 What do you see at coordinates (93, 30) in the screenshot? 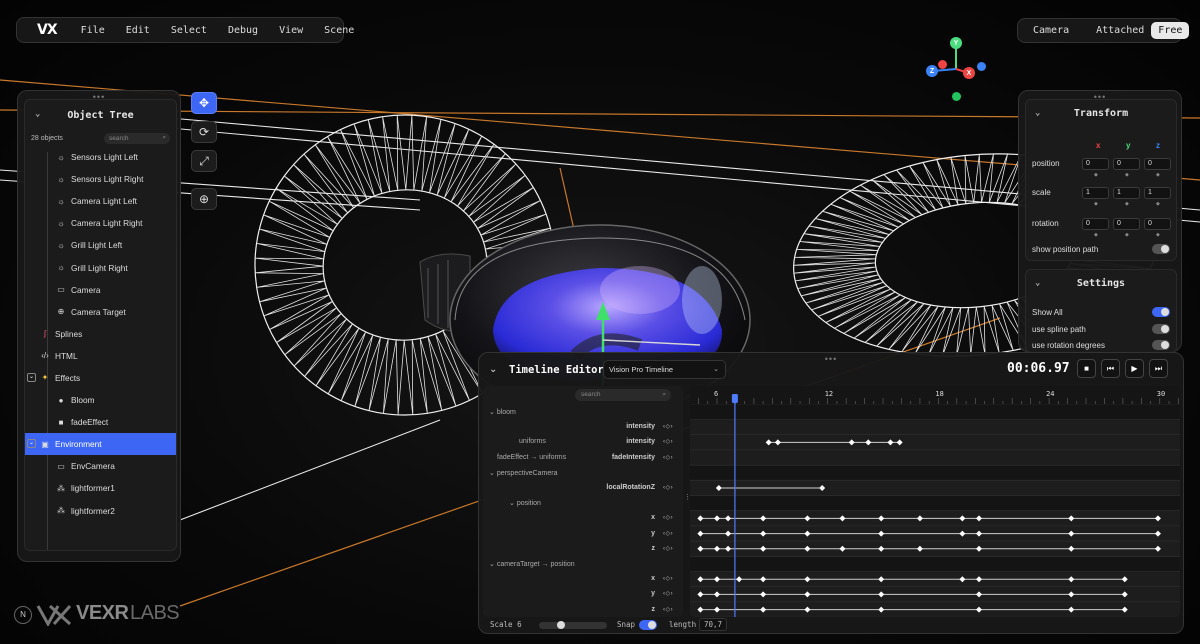
I see `menu-file: File` at bounding box center [93, 30].